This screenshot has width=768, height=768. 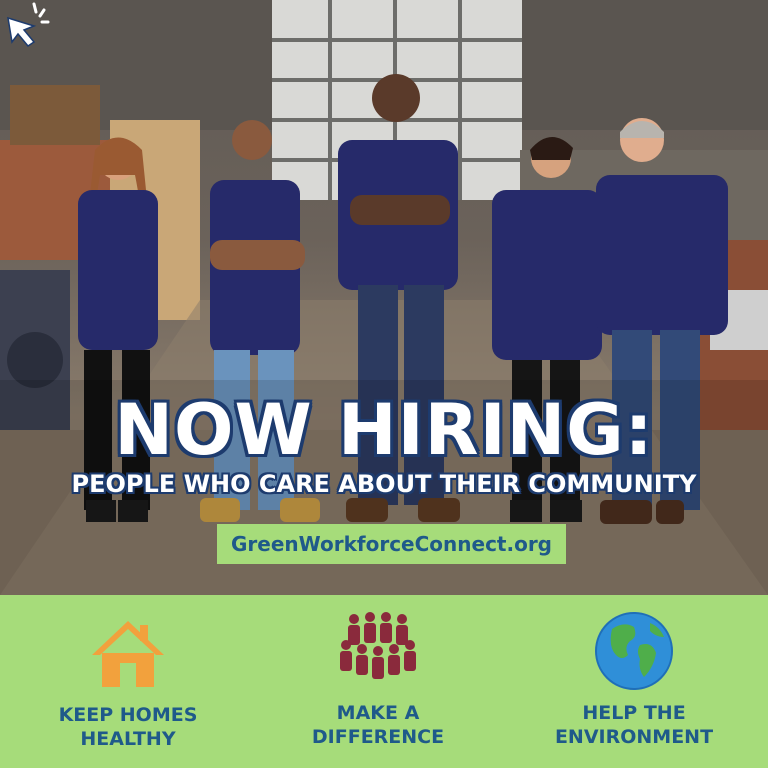 I want to click on people-group-icon, so click(x=378, y=645).